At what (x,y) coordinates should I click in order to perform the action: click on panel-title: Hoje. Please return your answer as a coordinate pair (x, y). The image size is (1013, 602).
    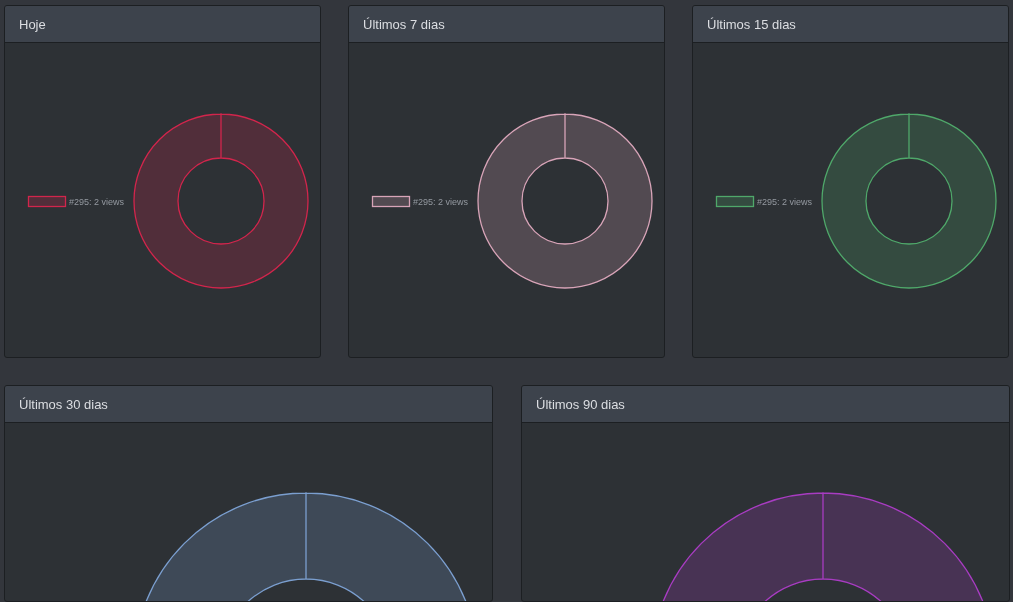
    Looking at the image, I should click on (32, 24).